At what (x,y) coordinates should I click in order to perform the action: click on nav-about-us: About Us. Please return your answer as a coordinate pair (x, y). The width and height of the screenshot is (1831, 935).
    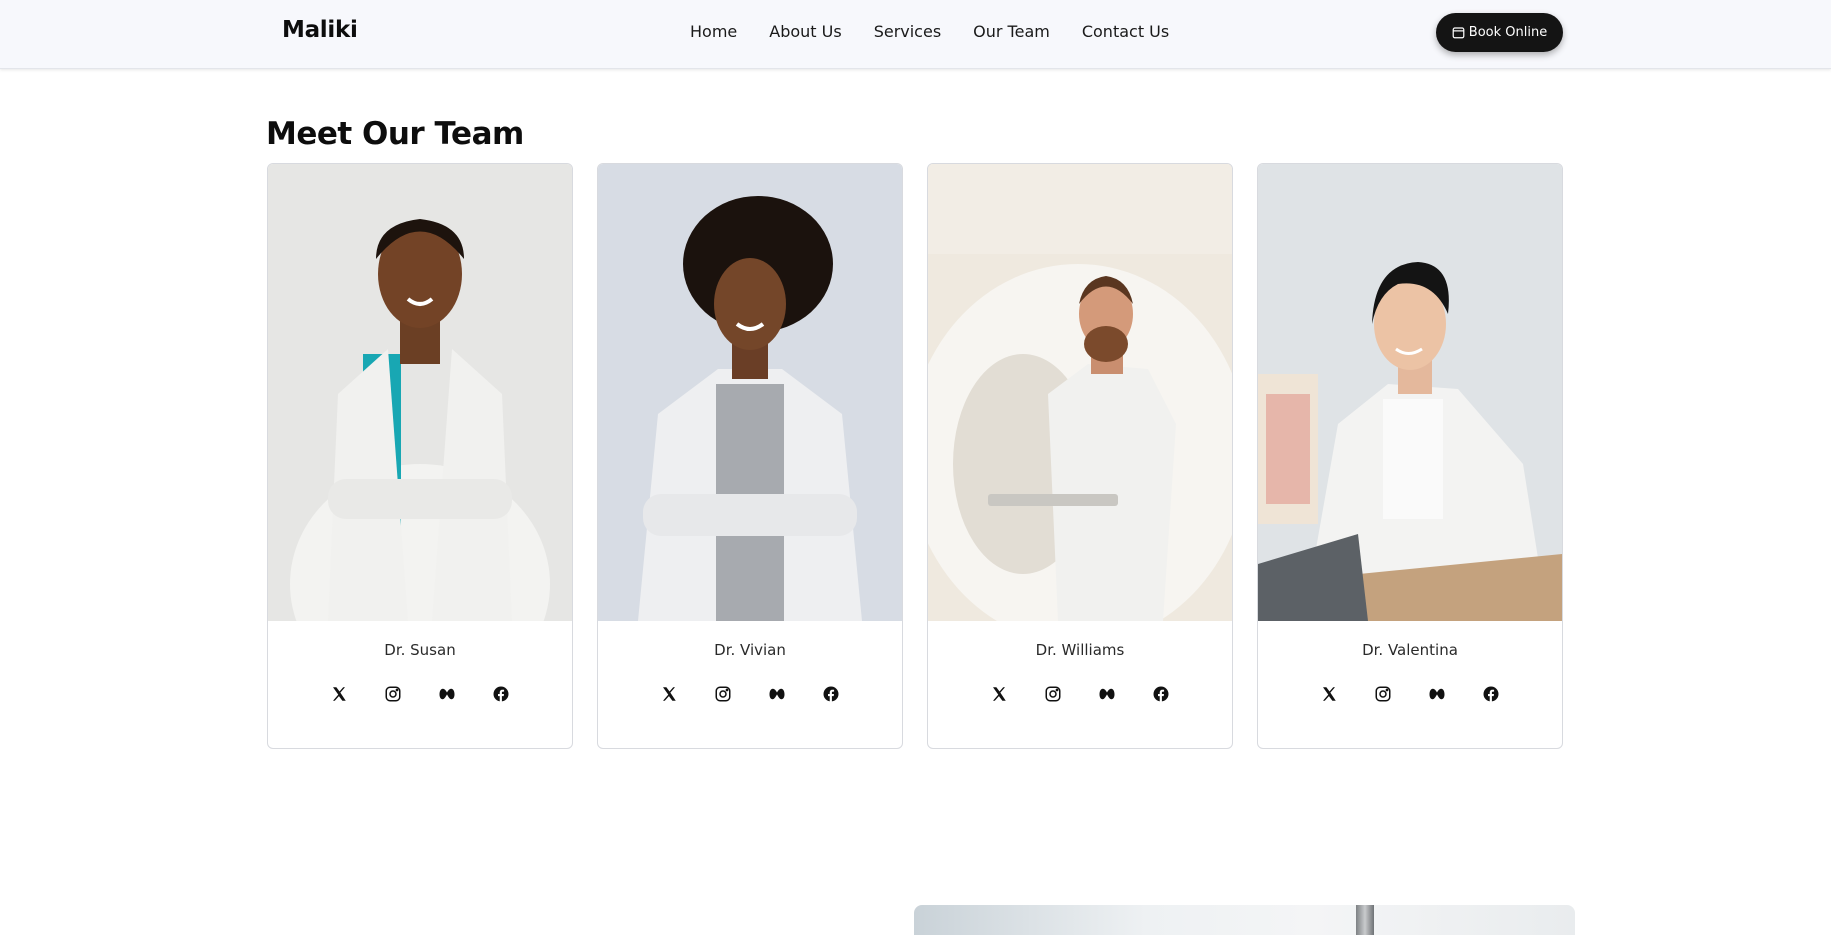
    Looking at the image, I should click on (805, 31).